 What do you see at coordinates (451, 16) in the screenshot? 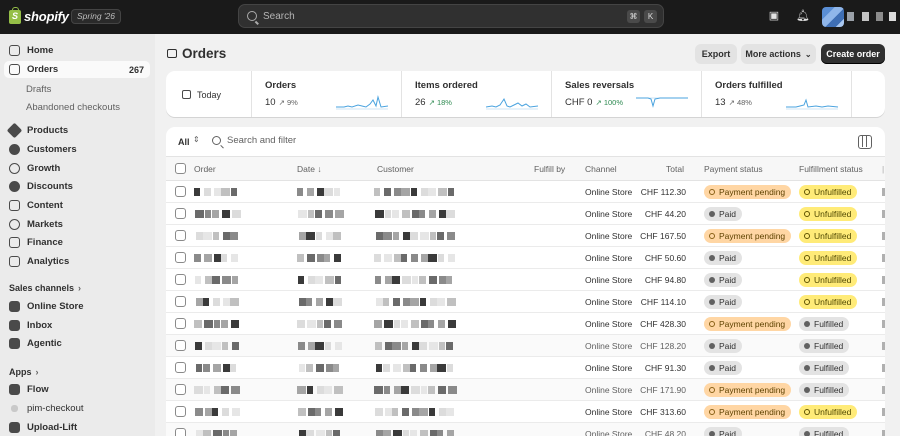
I see `global-search-input: Search ⌘ K` at bounding box center [451, 16].